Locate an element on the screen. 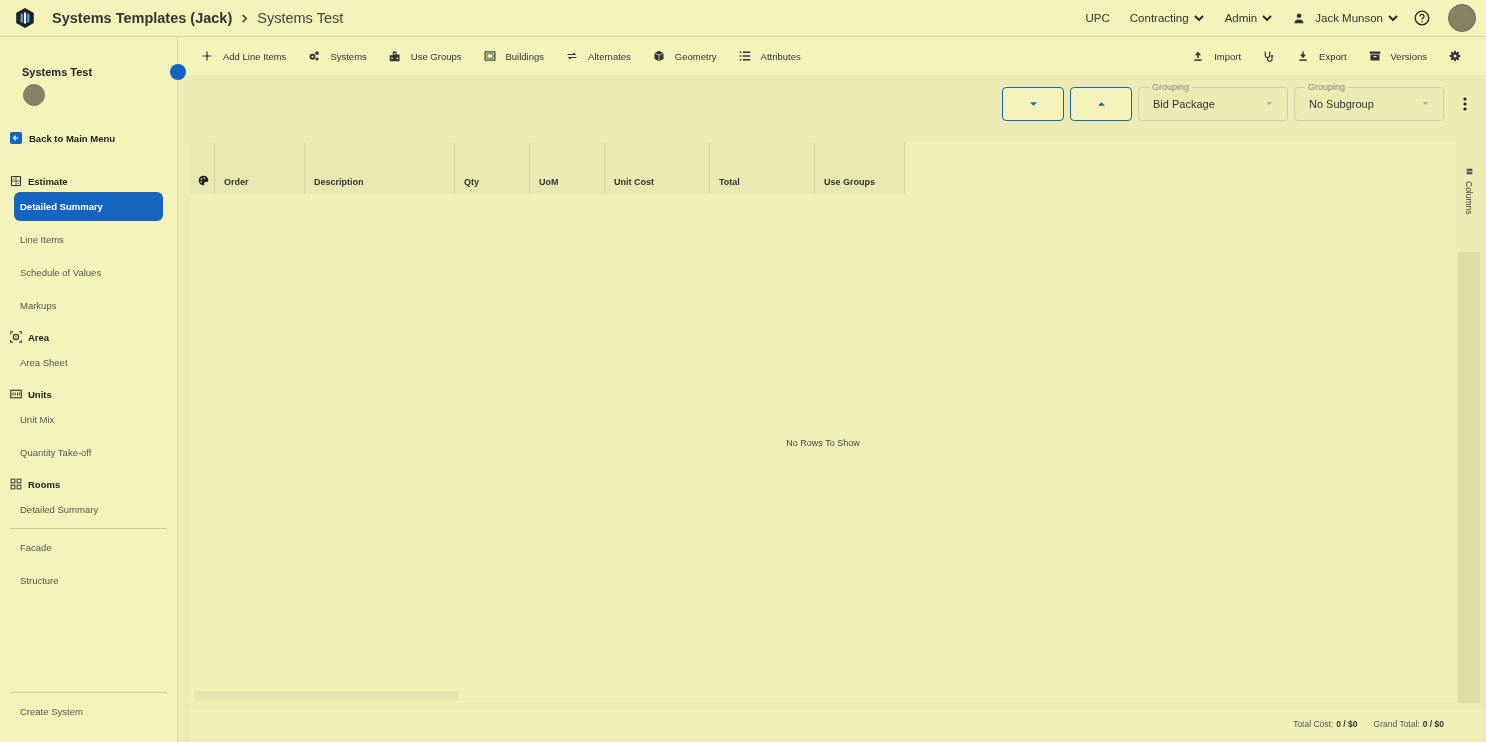 The width and height of the screenshot is (1486, 742). column-header: Total is located at coordinates (729, 182).